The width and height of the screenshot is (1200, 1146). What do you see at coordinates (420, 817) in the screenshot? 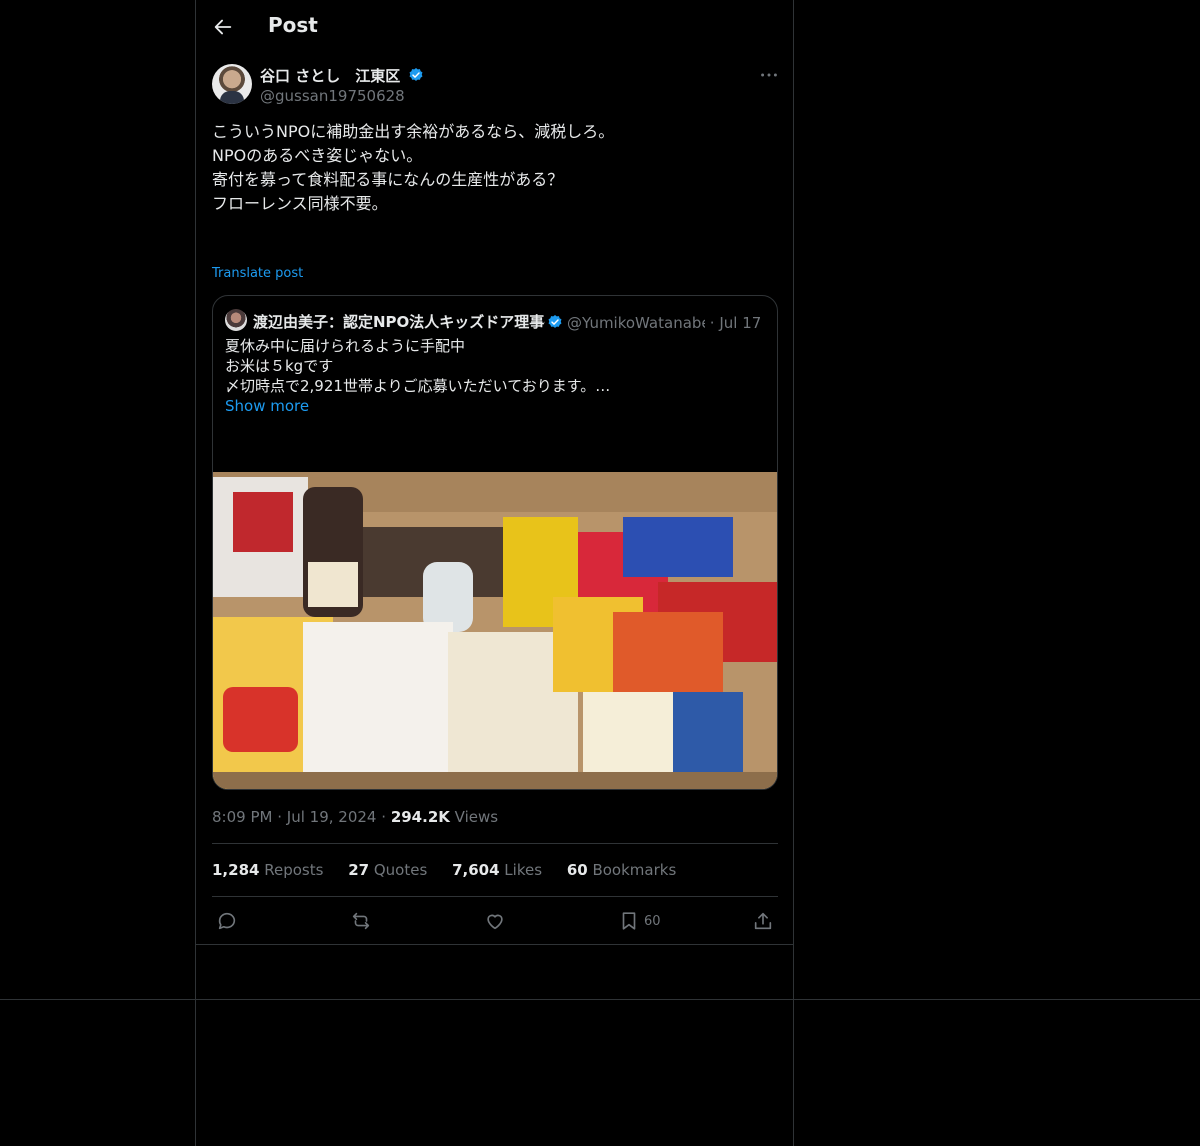
I see `views-count: 294.2K` at bounding box center [420, 817].